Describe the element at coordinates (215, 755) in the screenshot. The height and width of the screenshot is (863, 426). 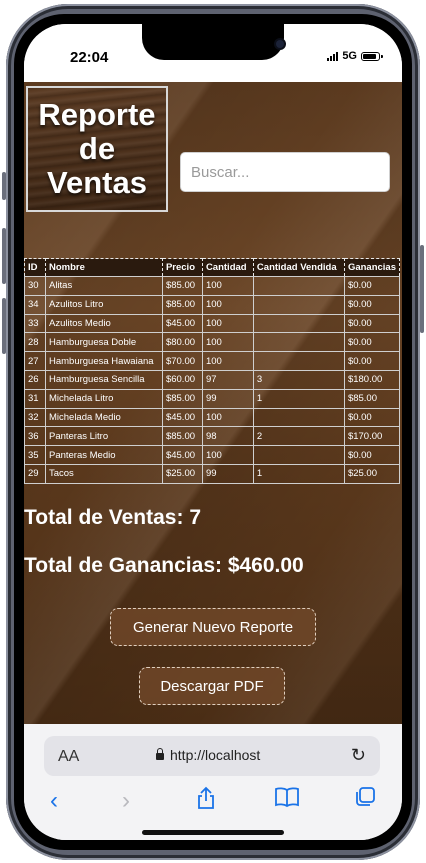
I see `url-text: http://localhost` at that location.